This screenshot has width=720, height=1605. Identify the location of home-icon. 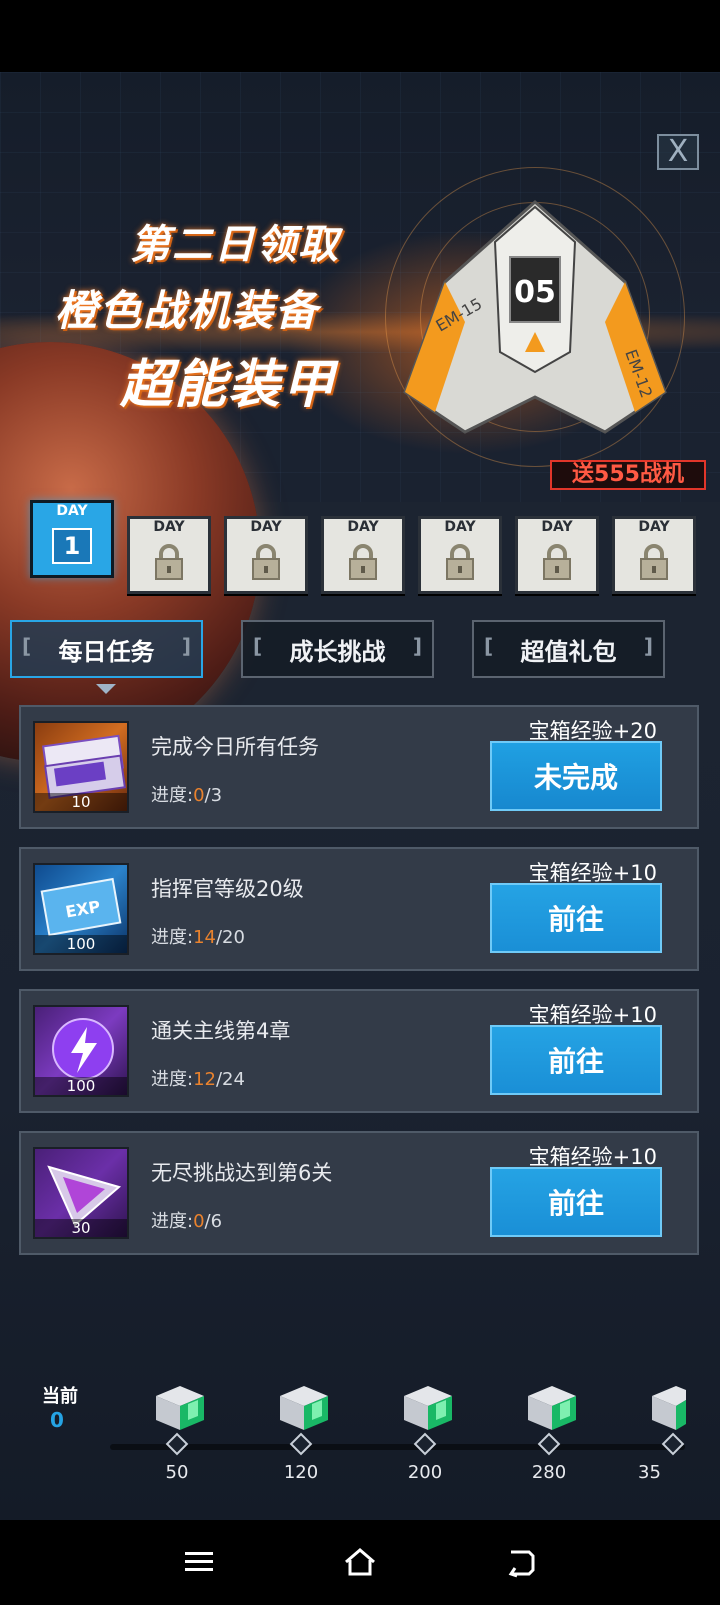
(360, 1562).